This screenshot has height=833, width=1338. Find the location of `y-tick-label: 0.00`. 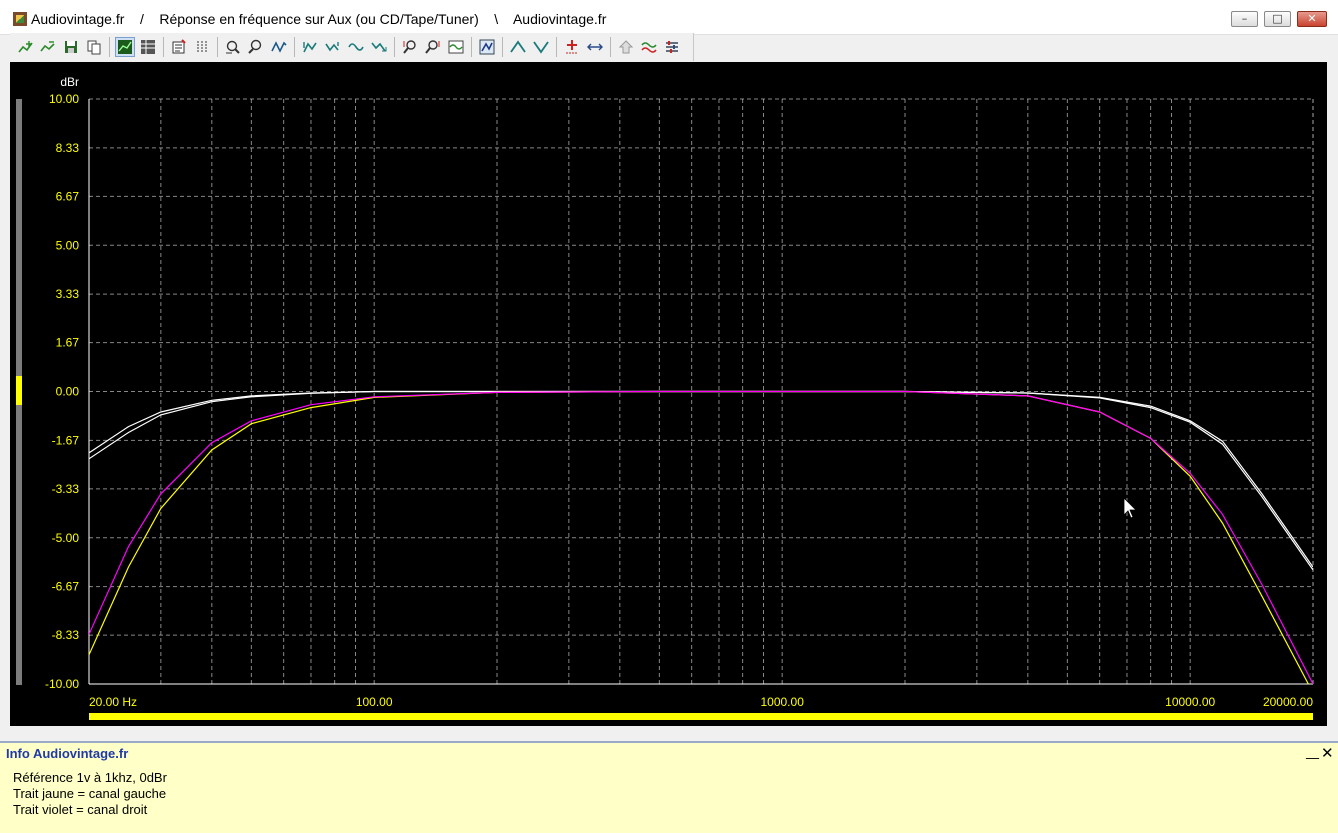

y-tick-label: 0.00 is located at coordinates (68, 392).